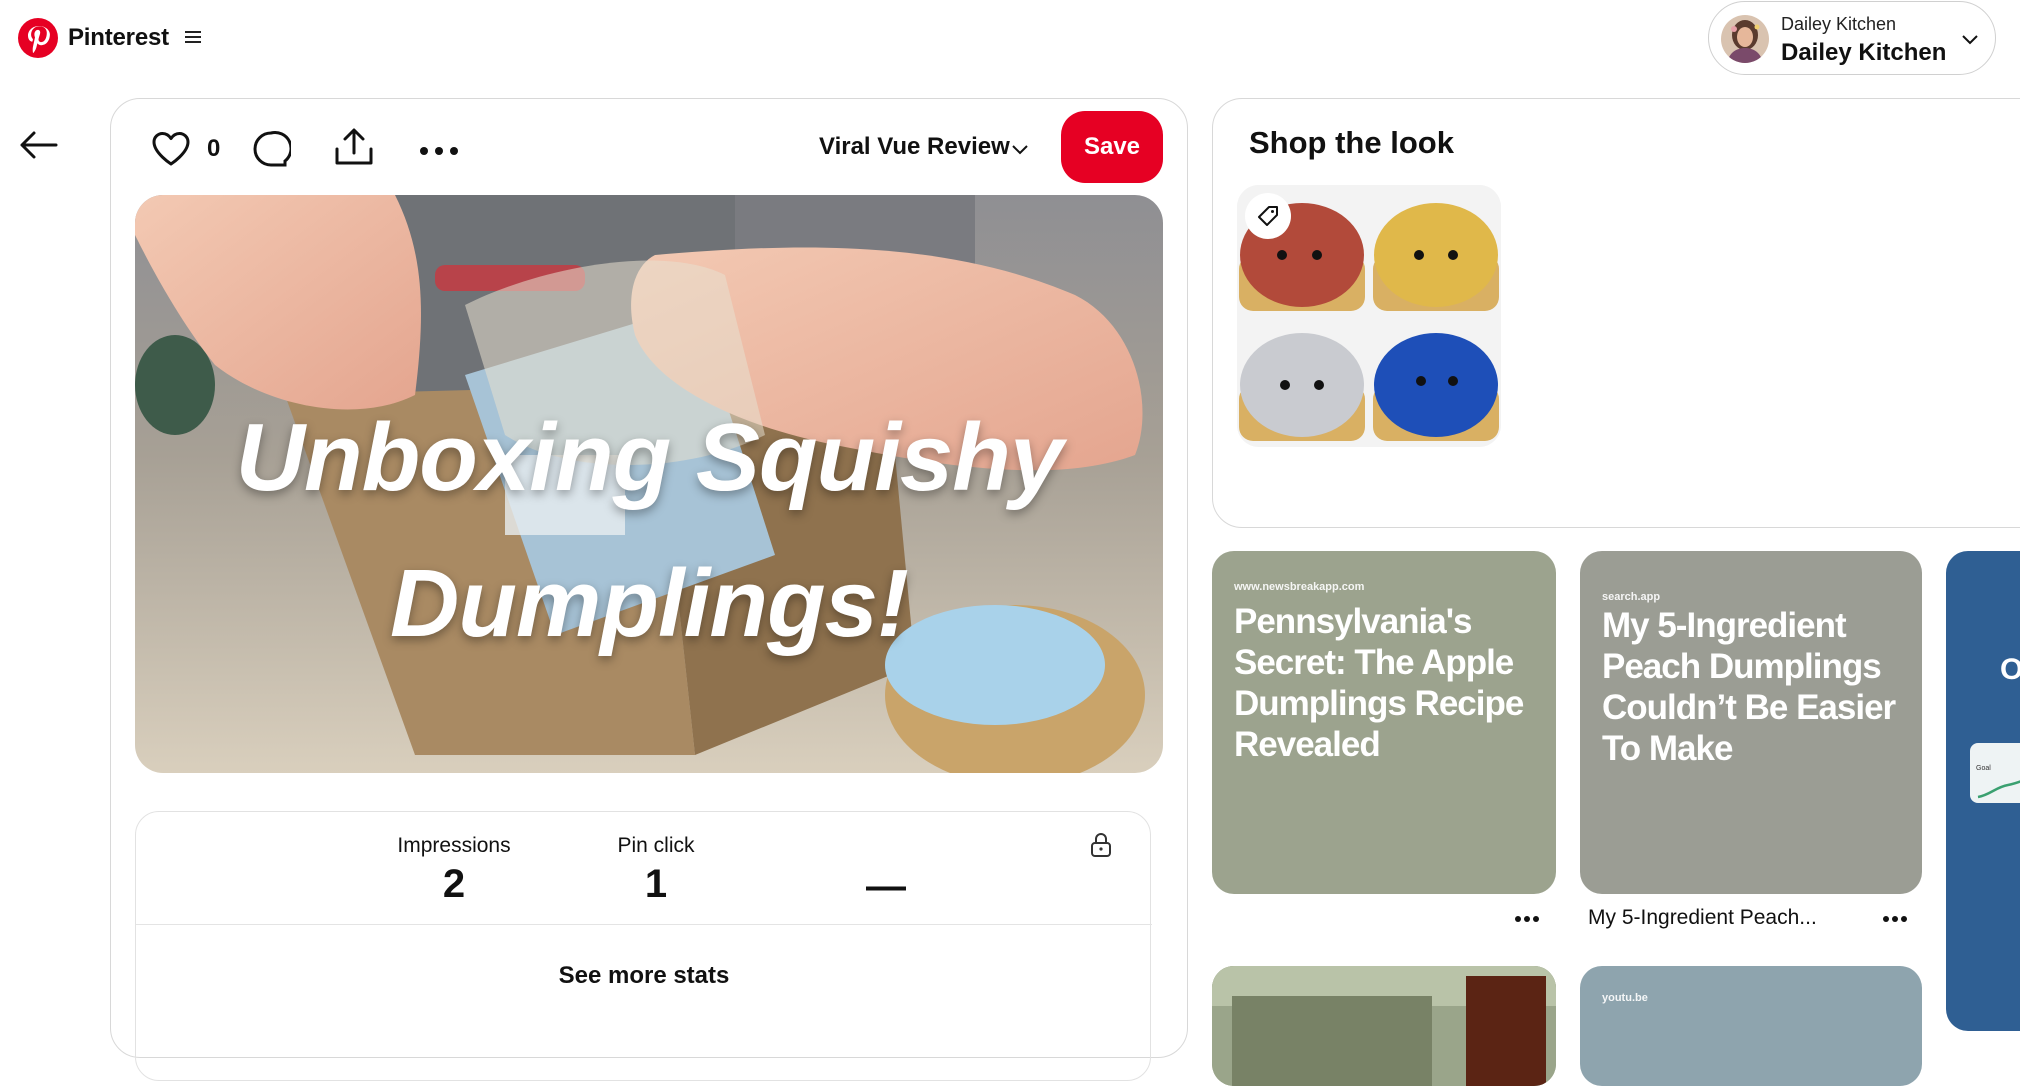 This screenshot has width=2020, height=1086. I want to click on brand-name: Pinterest, so click(118, 38).